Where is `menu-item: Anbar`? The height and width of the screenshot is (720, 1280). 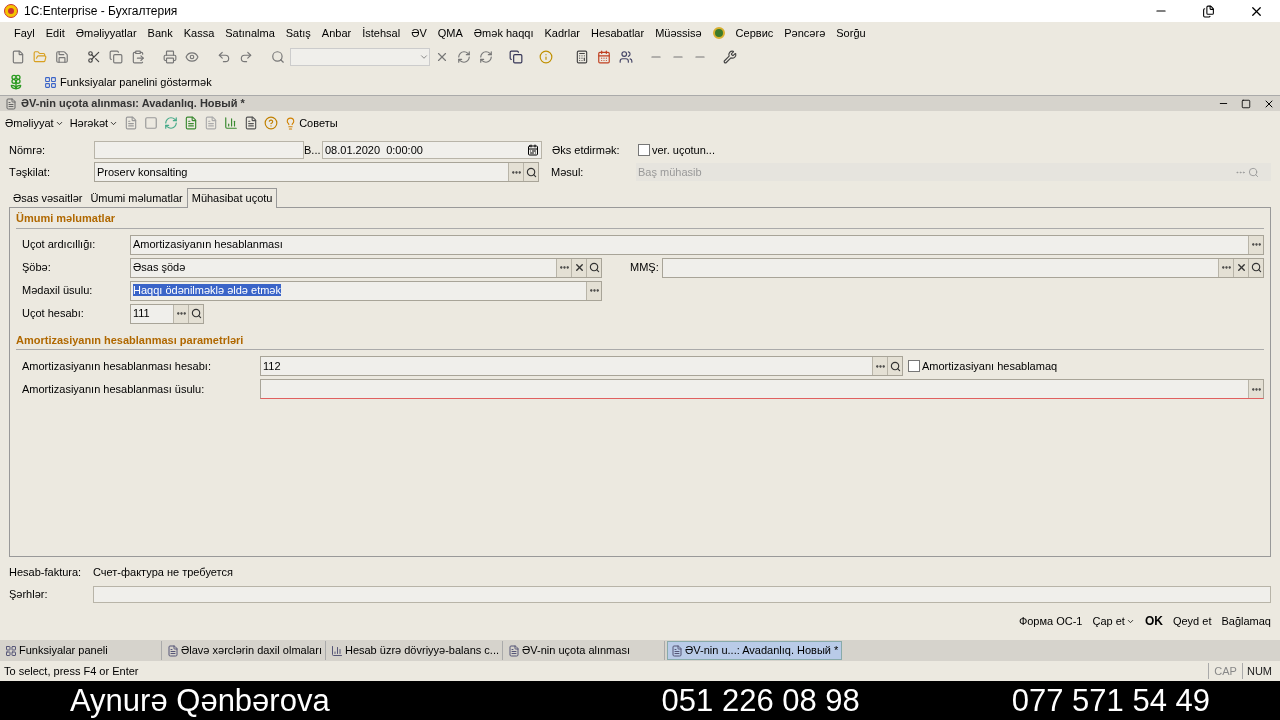
menu-item: Anbar is located at coordinates (336, 33).